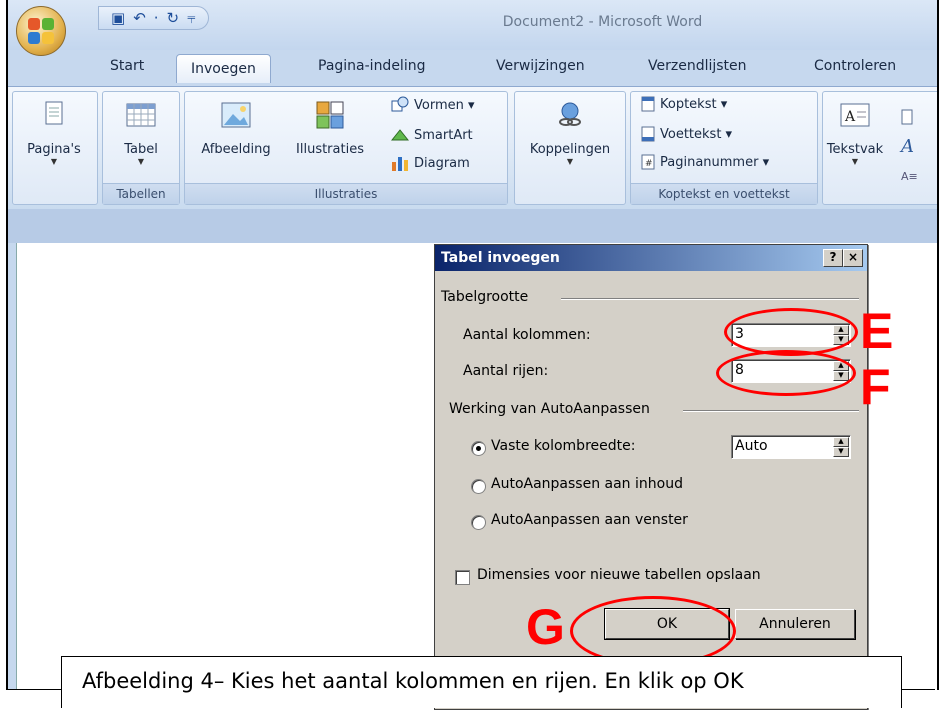  I want to click on spin-up-icon: ▲, so click(841, 442).